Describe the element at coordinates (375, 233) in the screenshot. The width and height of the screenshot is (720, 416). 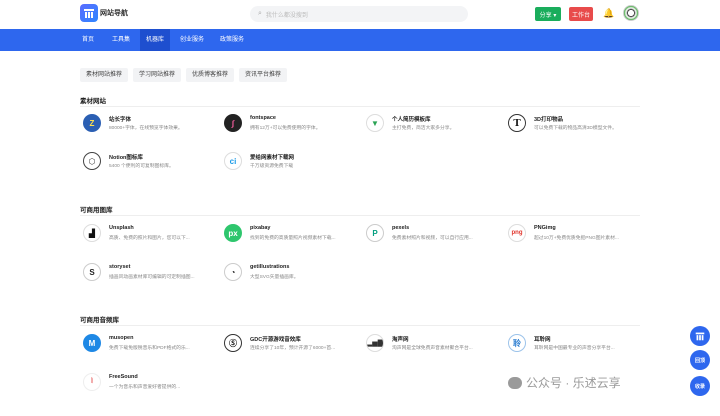
I see `pexels-icon: P` at that location.